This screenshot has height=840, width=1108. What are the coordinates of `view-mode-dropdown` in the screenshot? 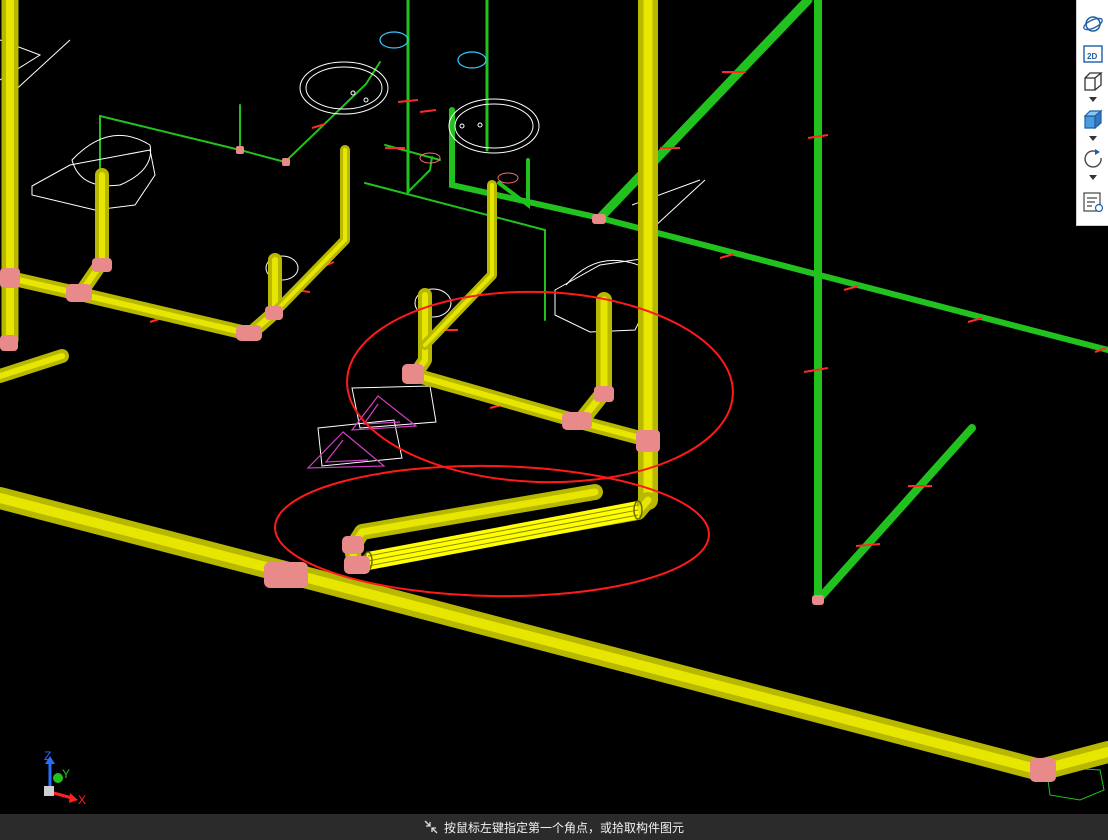 It's located at (1093, 100).